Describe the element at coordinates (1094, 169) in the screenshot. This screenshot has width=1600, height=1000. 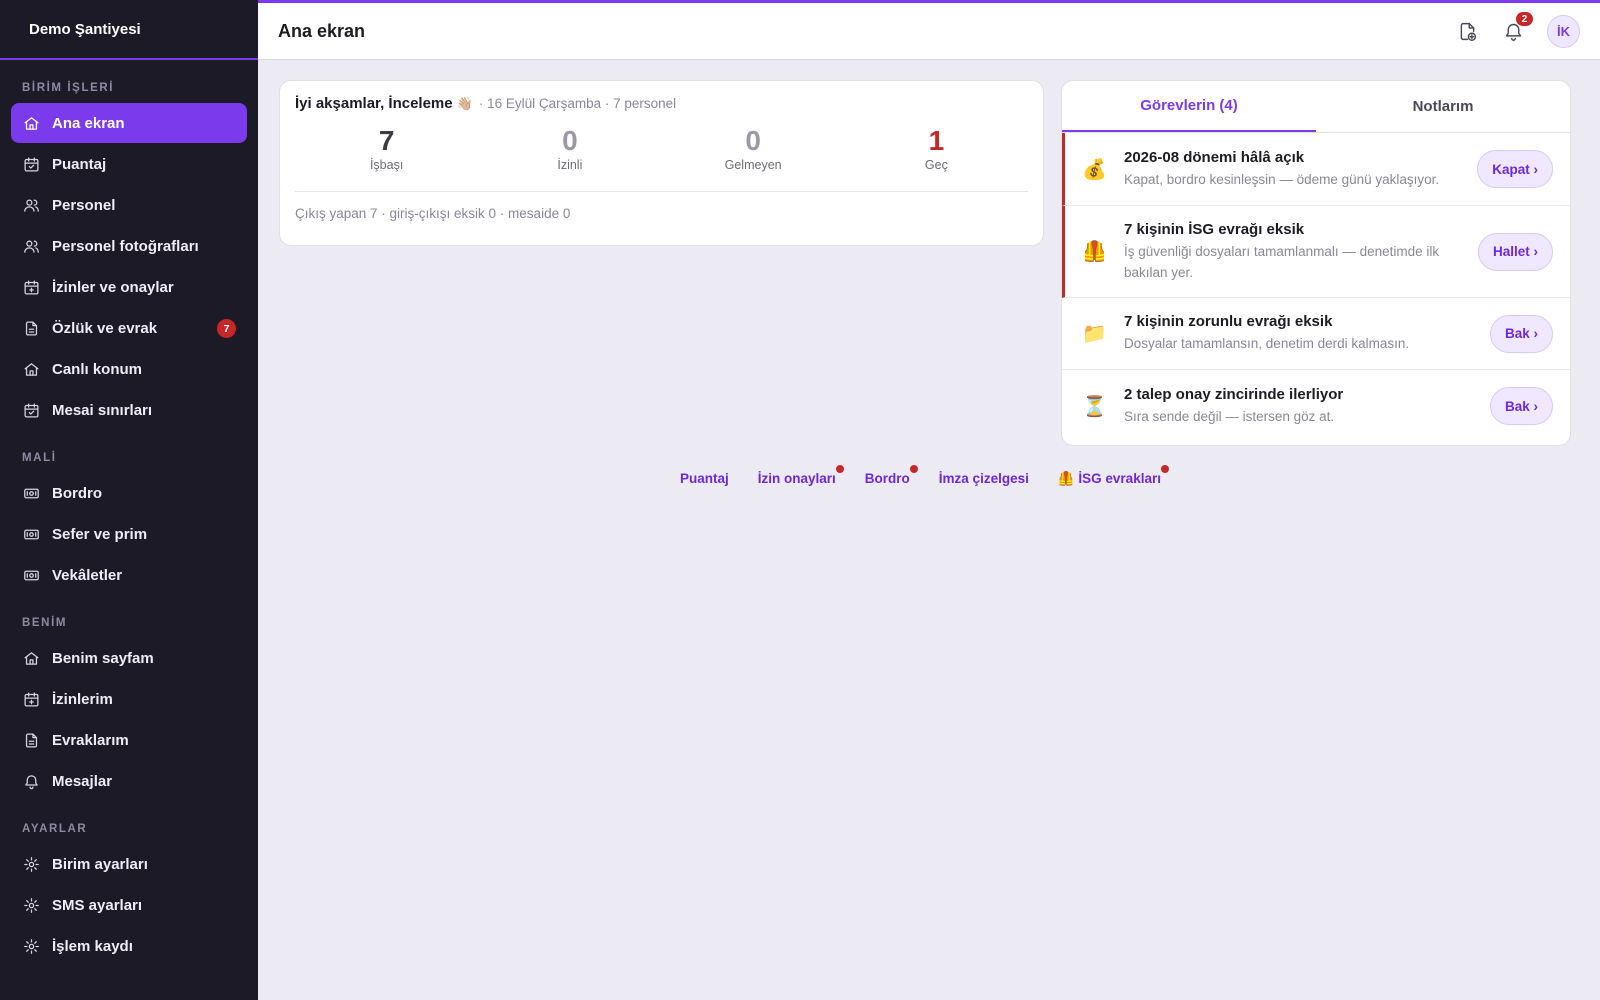
I see `task-emoji-icon: 💰` at that location.